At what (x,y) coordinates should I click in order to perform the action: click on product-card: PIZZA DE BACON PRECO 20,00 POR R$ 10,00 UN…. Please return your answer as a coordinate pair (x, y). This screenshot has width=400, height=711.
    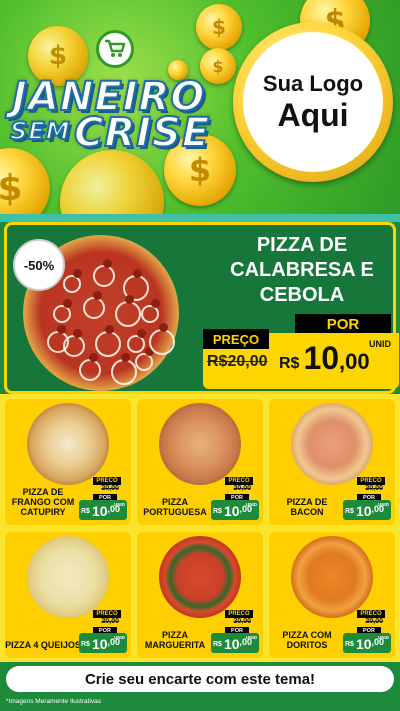
    Looking at the image, I should click on (332, 462).